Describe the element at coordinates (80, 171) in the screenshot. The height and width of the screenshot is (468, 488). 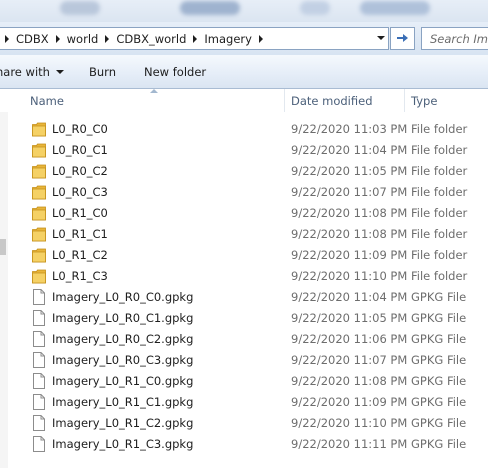
I see `file-name: L0_R0_C2` at that location.